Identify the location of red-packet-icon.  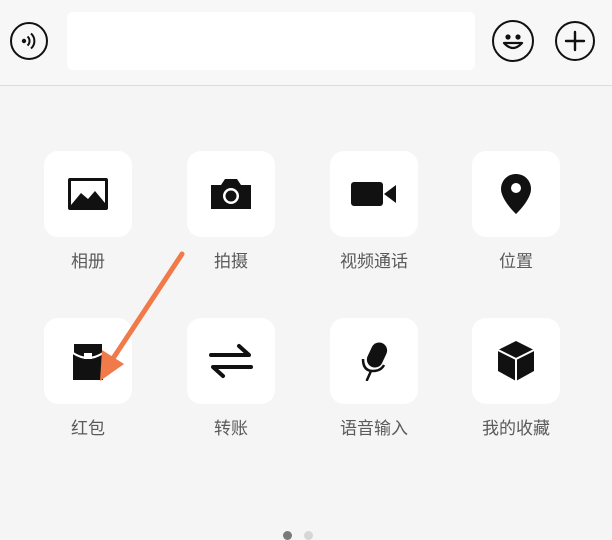
(88, 361).